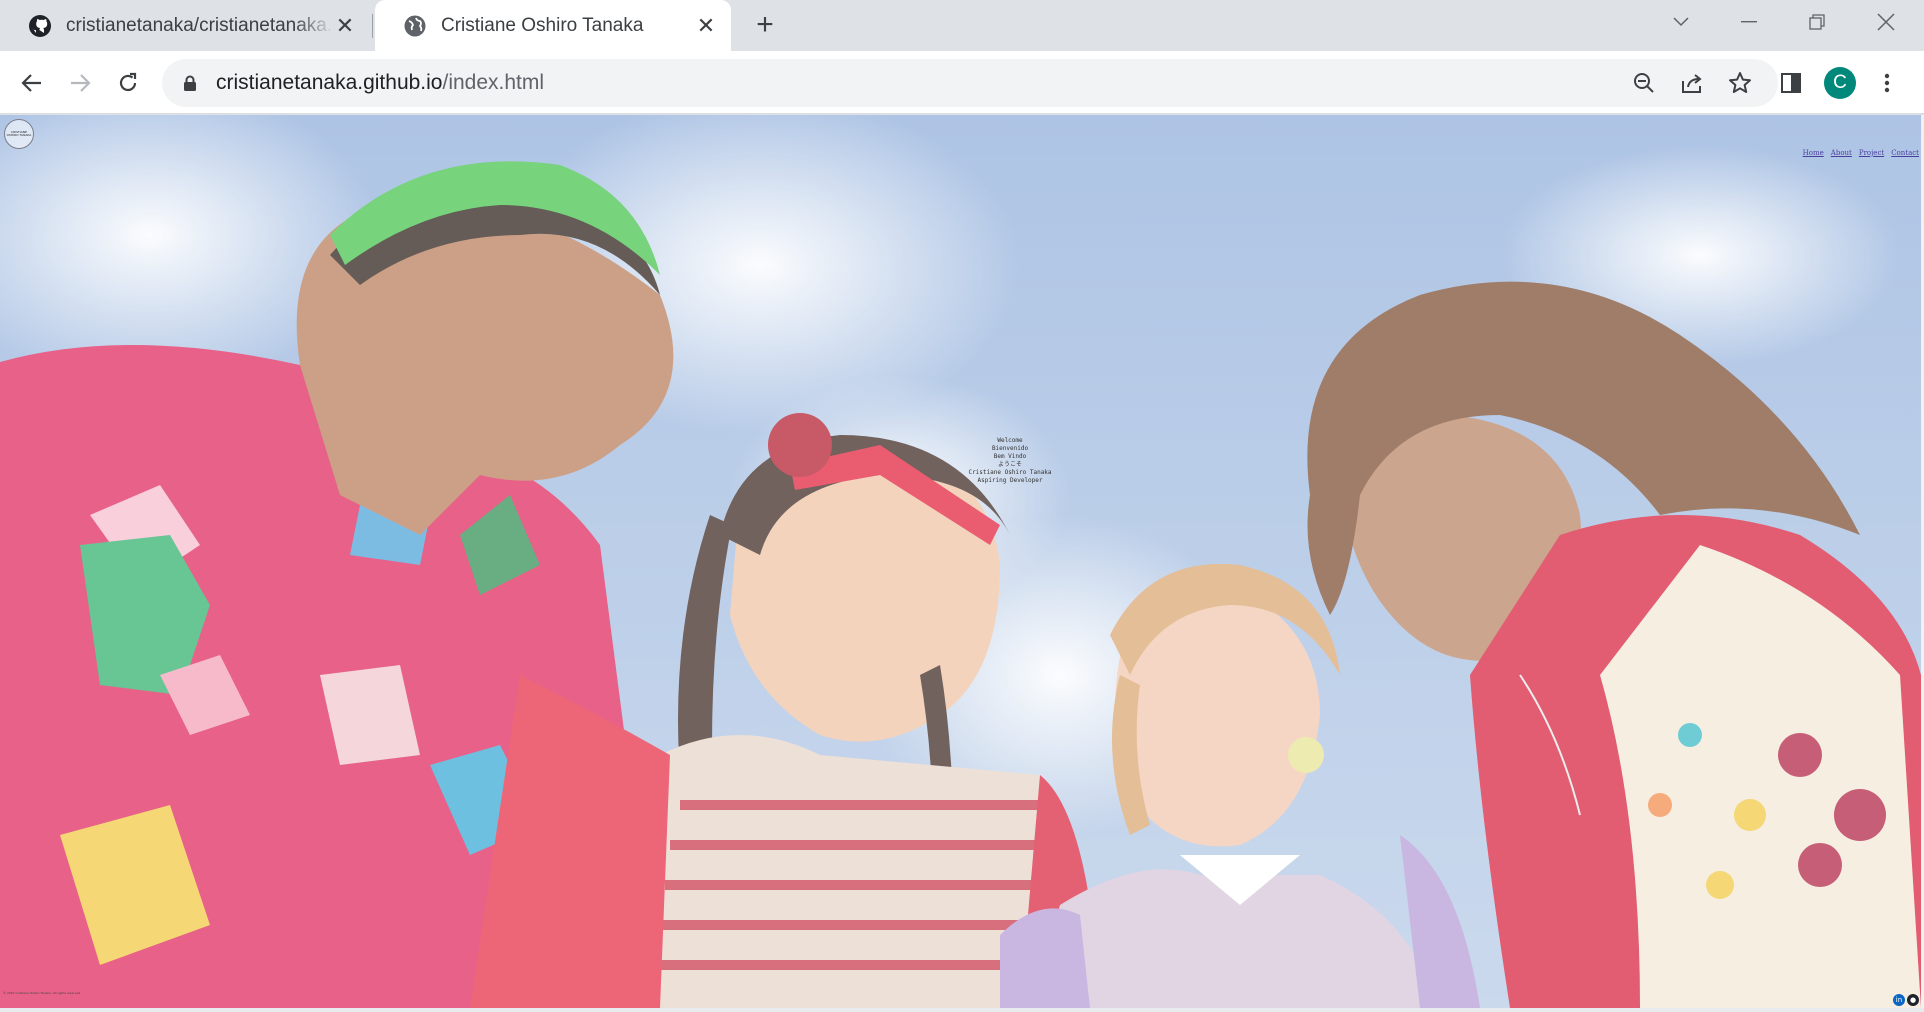 Image resolution: width=1924 pixels, height=1012 pixels. Describe the element at coordinates (1817, 22) in the screenshot. I see `restore-icon` at that location.